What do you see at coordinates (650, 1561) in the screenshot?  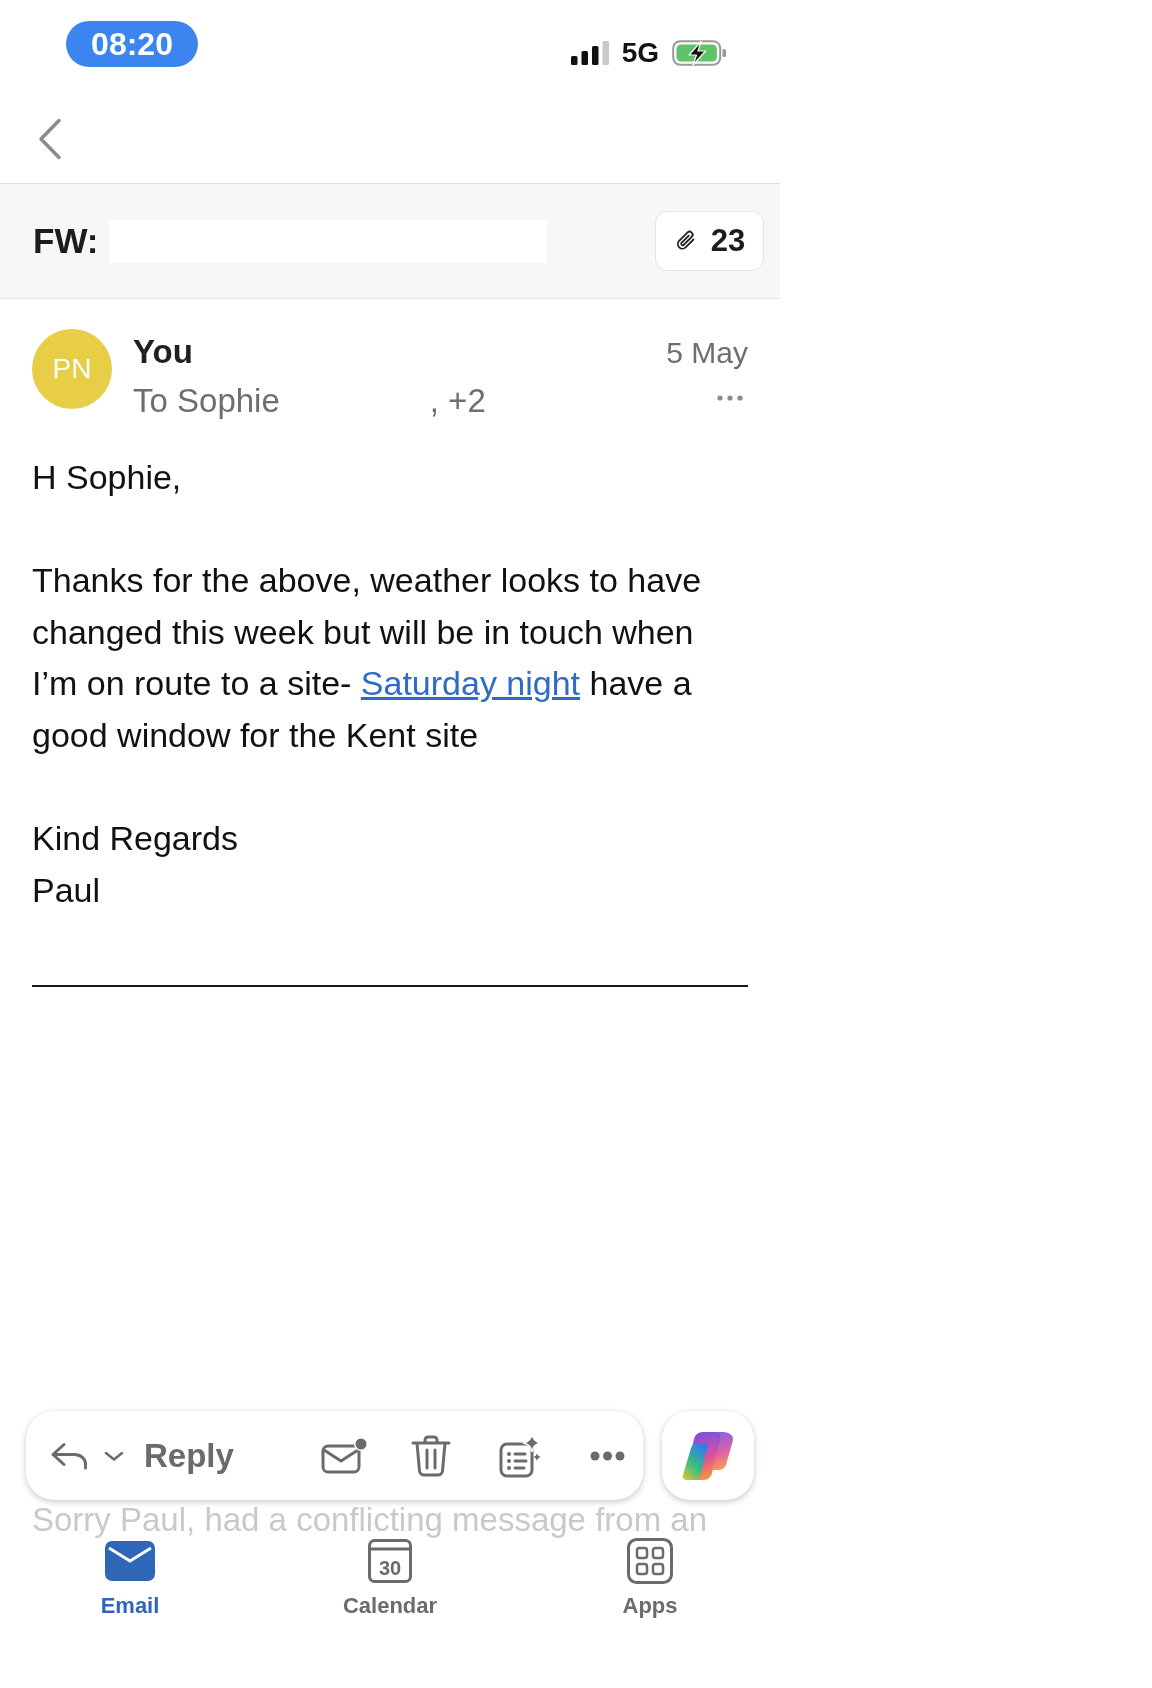 I see `grid-icon` at bounding box center [650, 1561].